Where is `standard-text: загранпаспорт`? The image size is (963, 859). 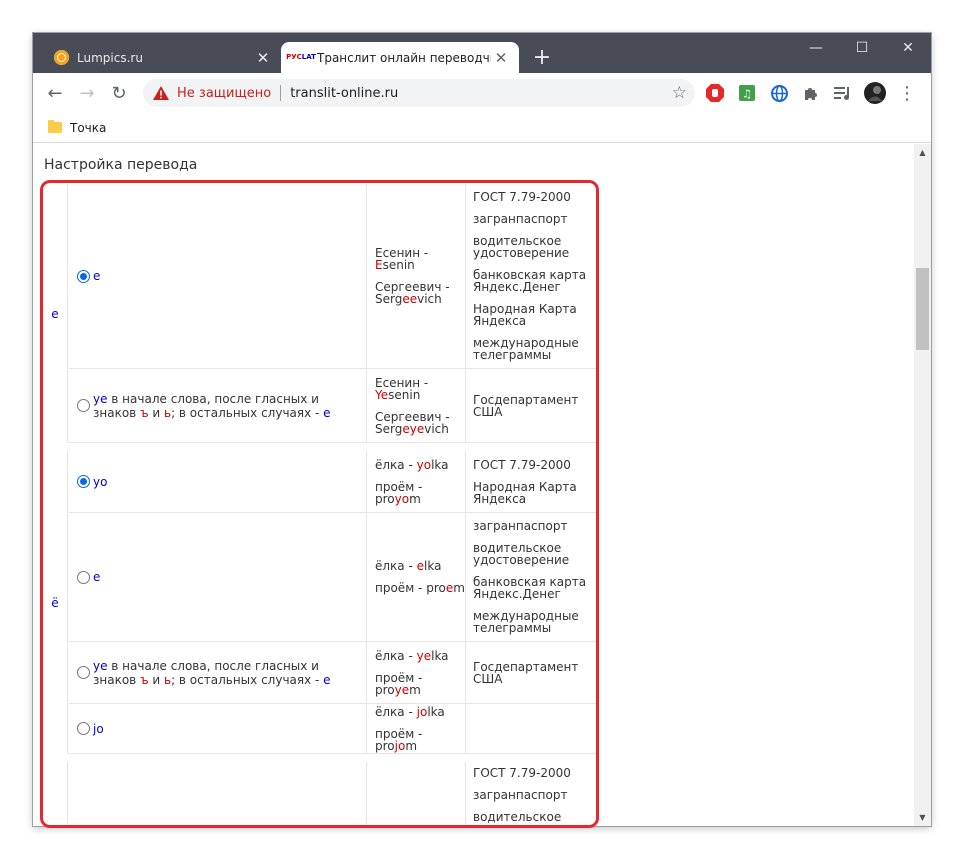
standard-text: загранпаспорт is located at coordinates (520, 795).